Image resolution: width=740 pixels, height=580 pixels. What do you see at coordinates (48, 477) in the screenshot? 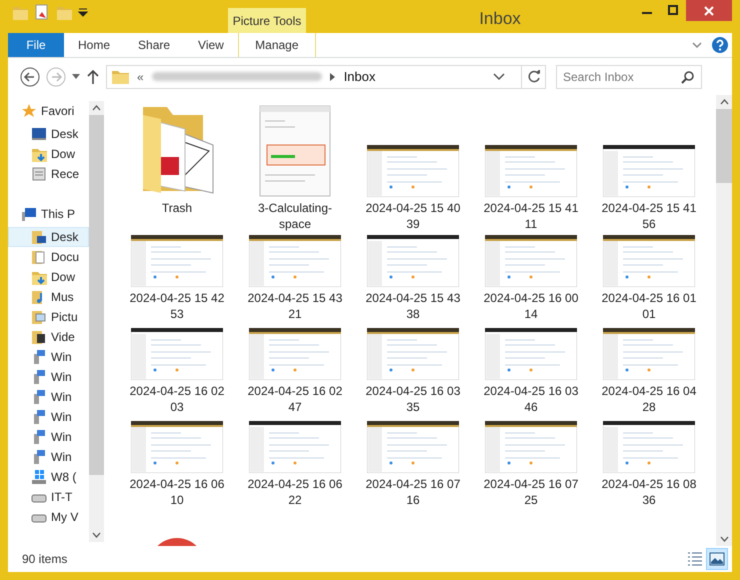
I see `nav-item: W8 (` at bounding box center [48, 477].